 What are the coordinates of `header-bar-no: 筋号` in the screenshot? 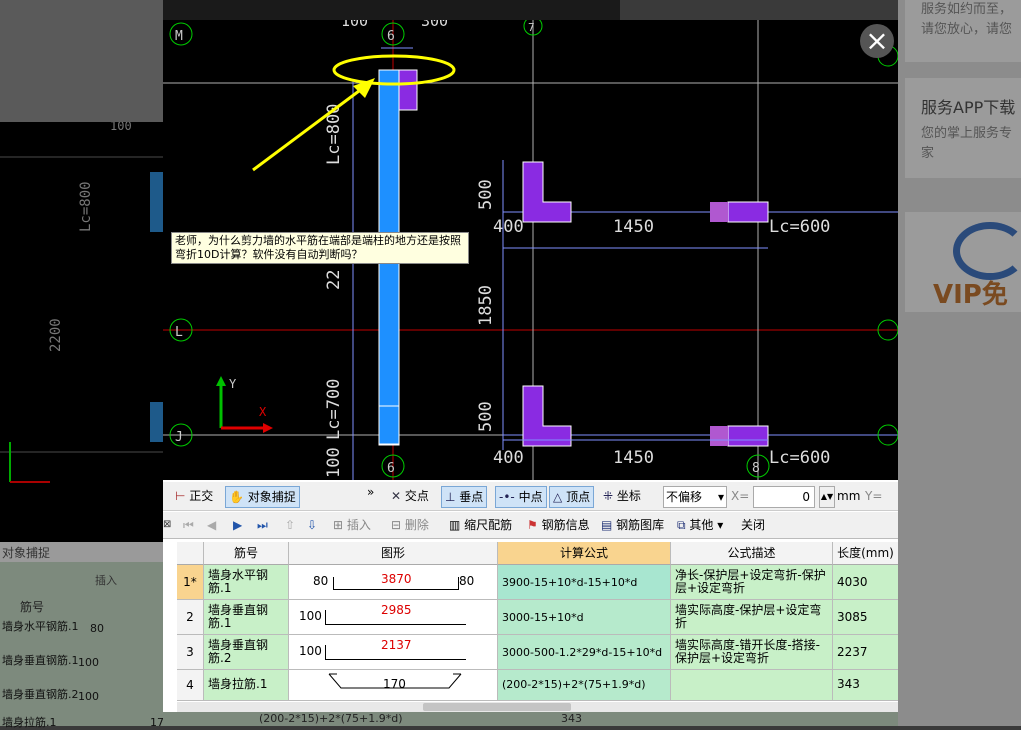 It's located at (246, 553).